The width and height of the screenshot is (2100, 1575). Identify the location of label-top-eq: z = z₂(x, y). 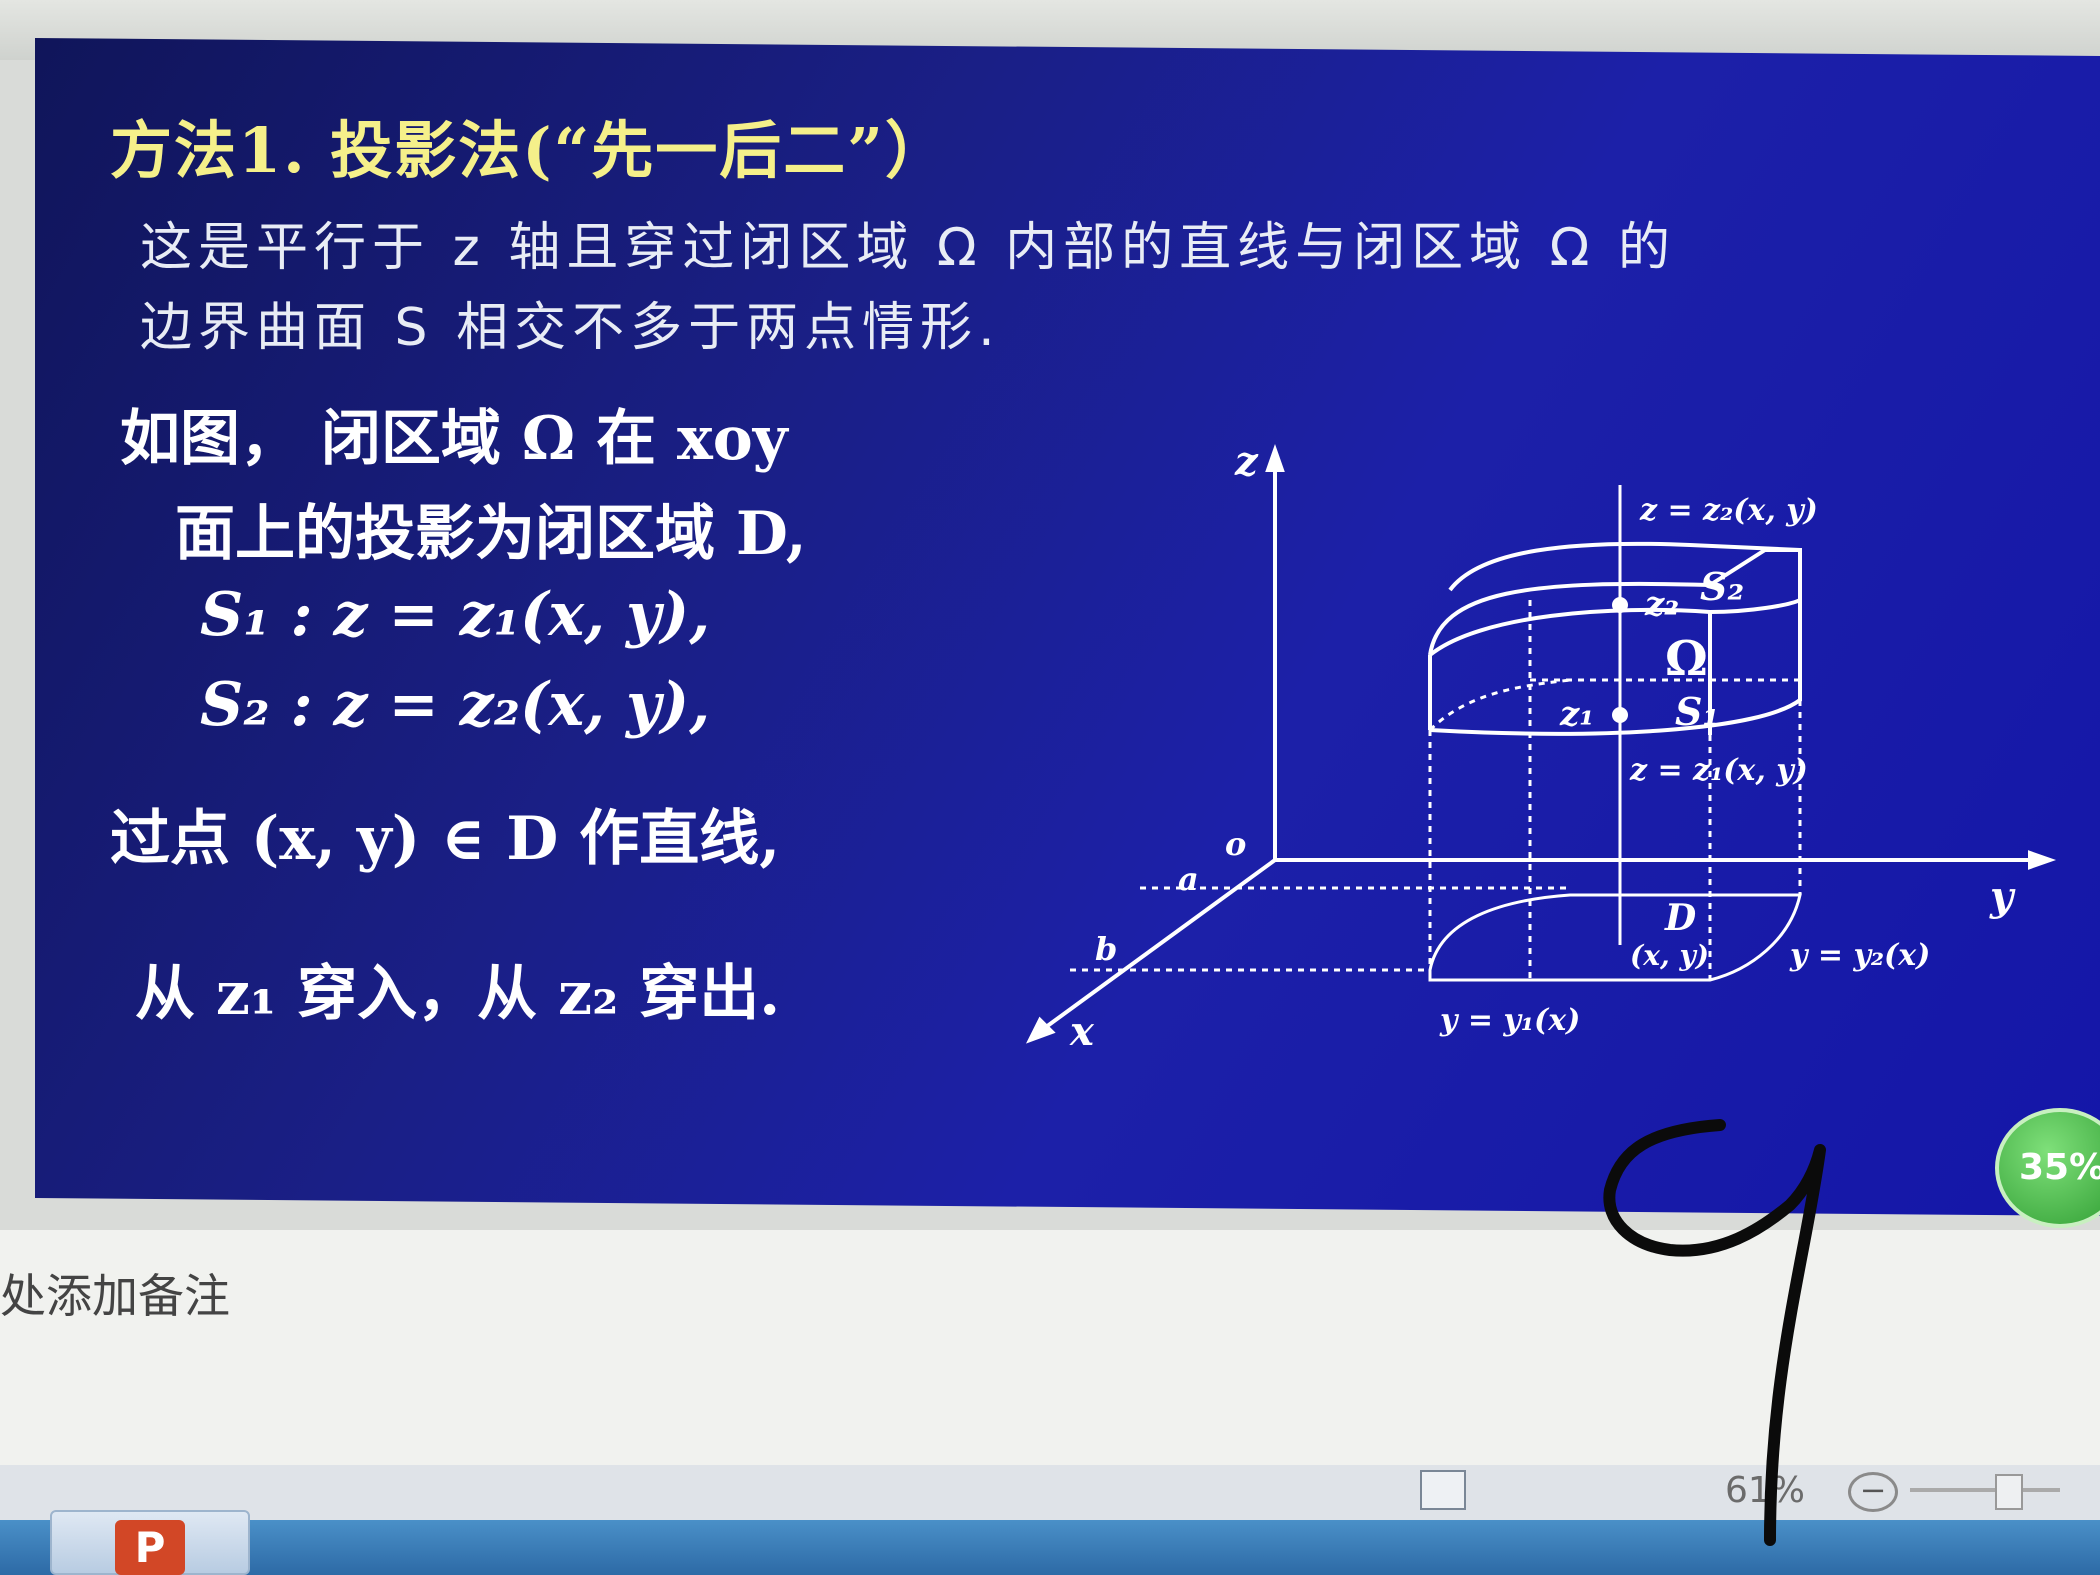
(1728, 510).